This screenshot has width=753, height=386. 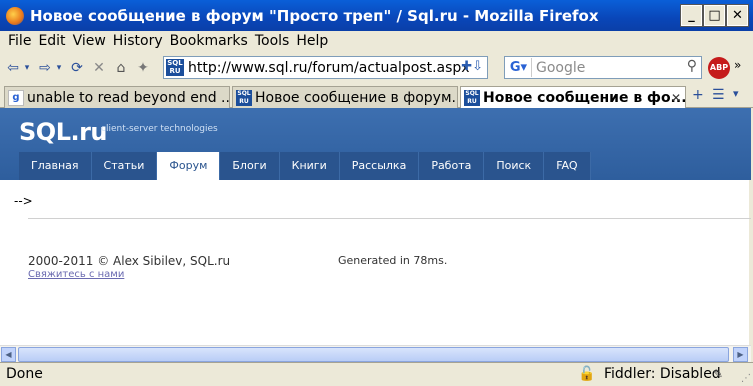 I want to click on site-nav-articles: Статьи, so click(x=124, y=166).